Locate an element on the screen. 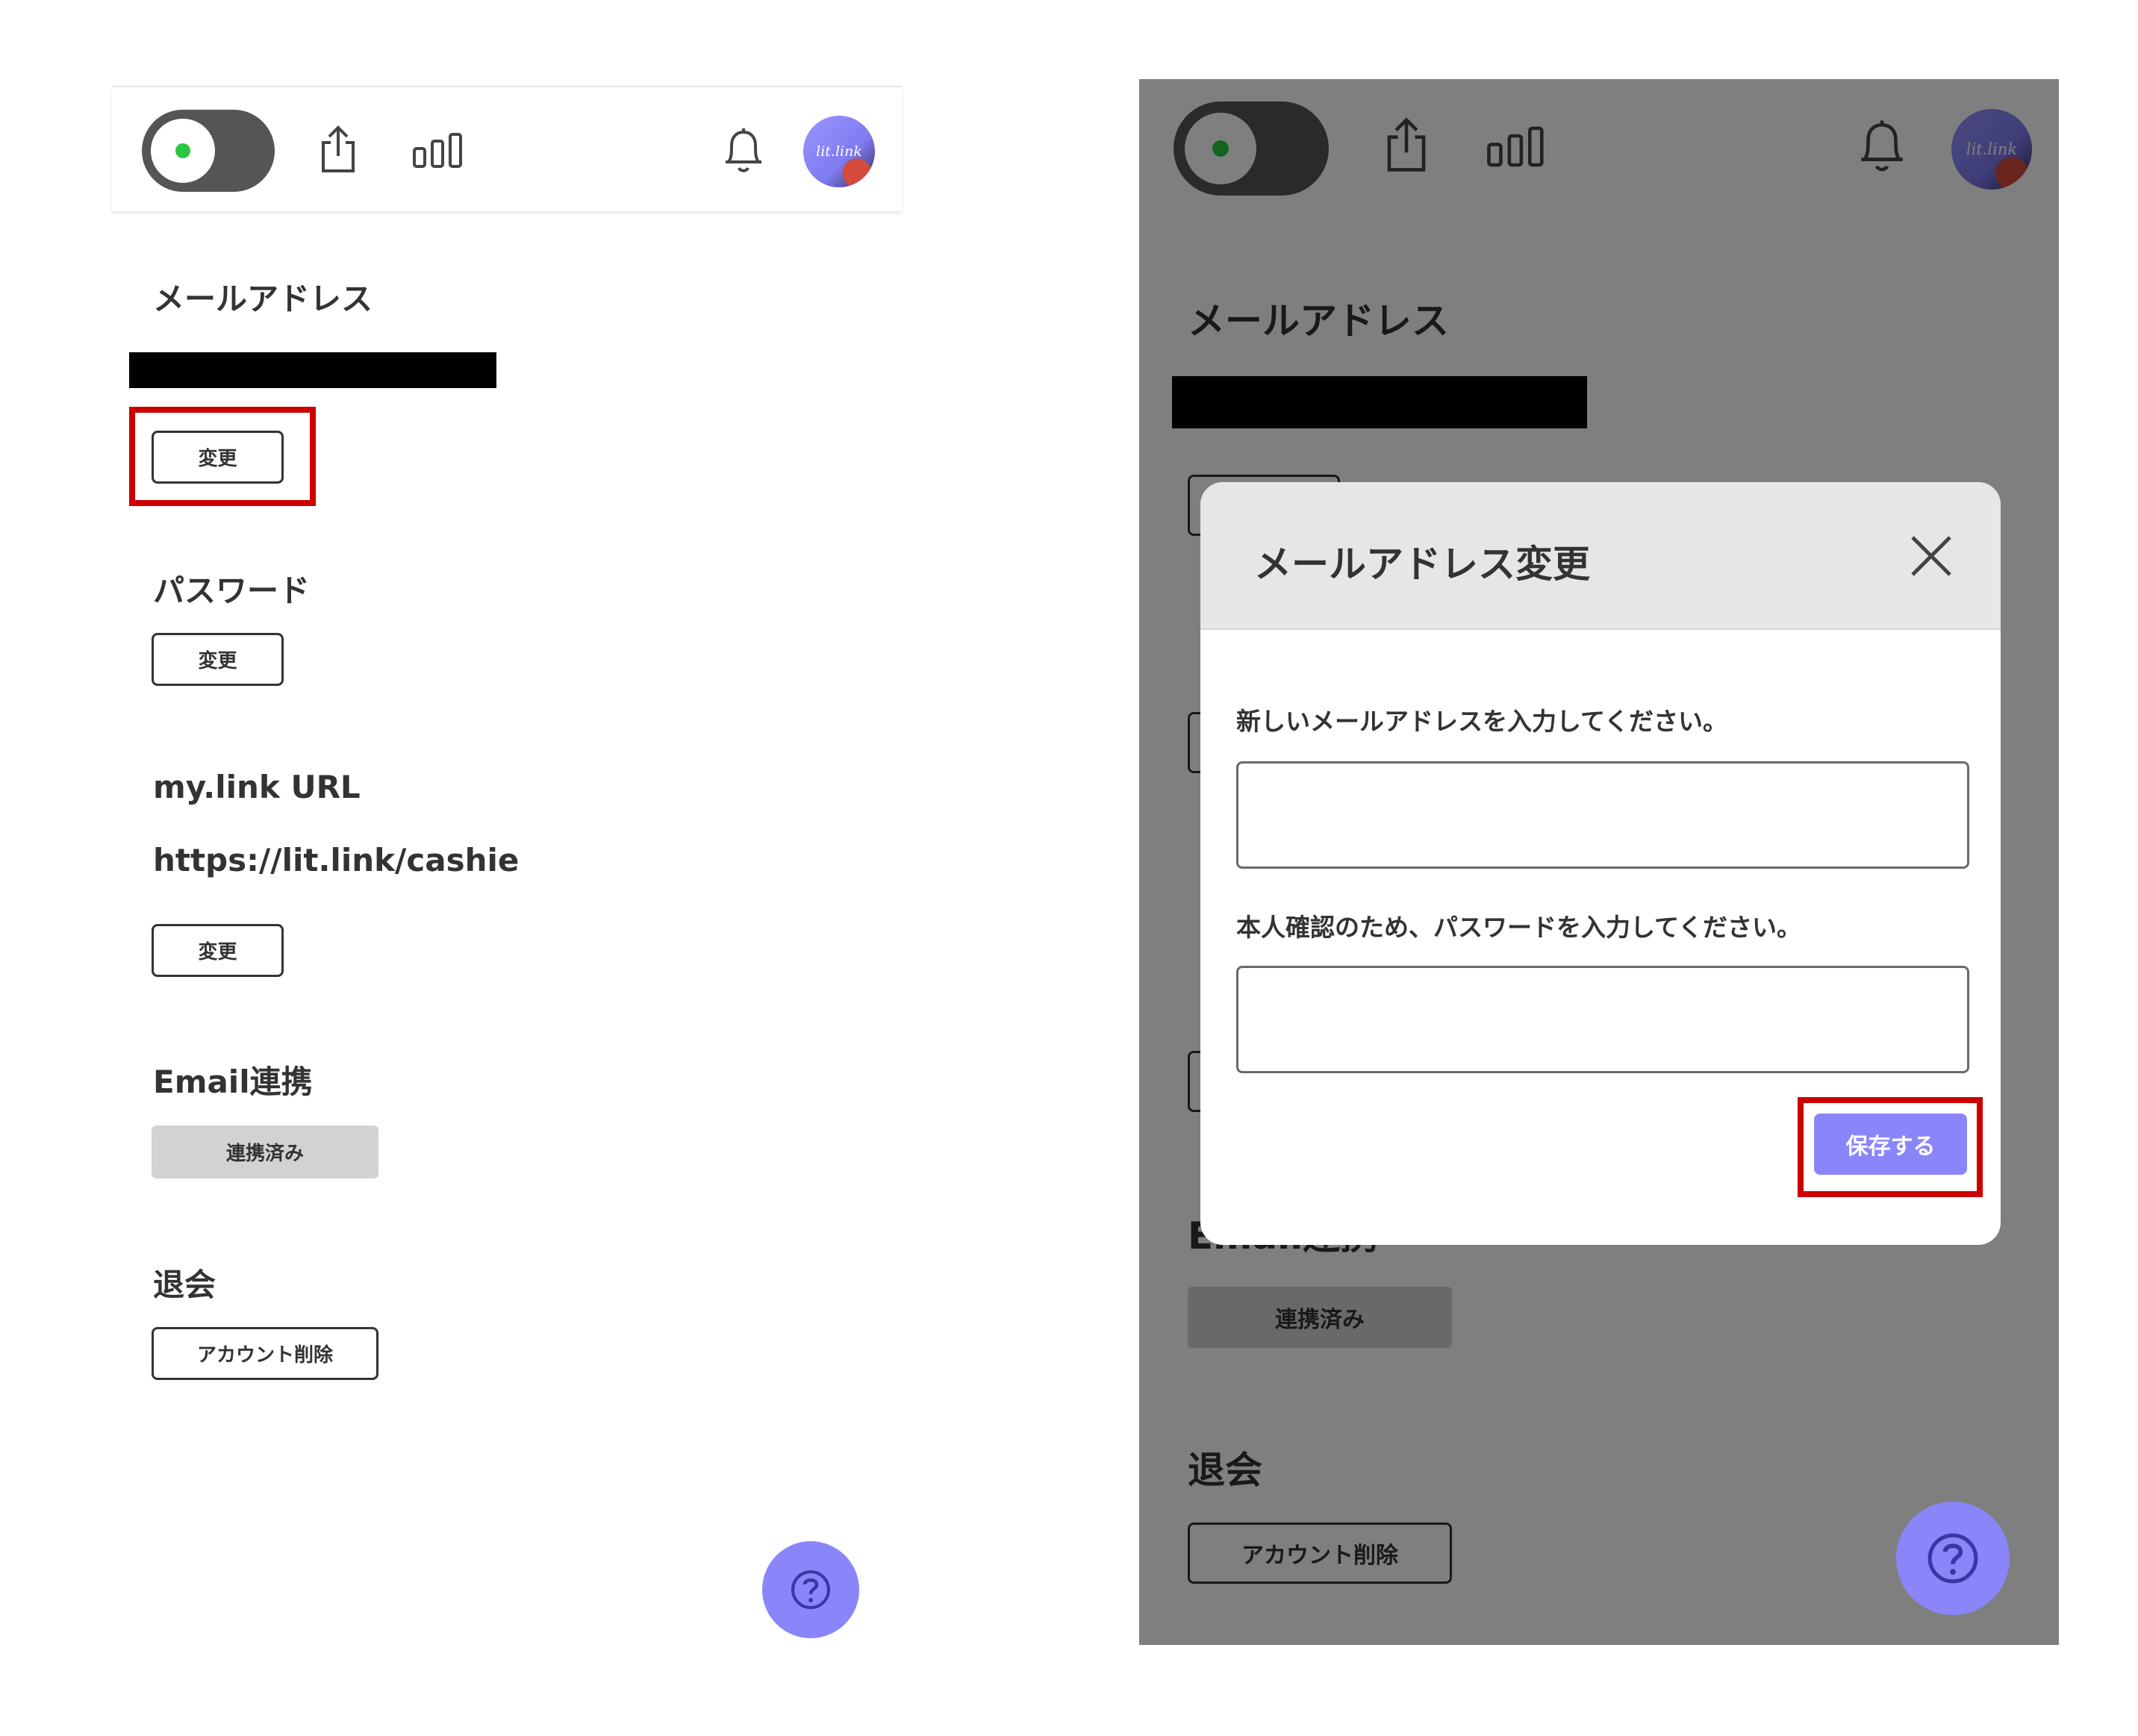 The image size is (2138, 1736). modal-header: メールアドレス変更 is located at coordinates (1600, 556).